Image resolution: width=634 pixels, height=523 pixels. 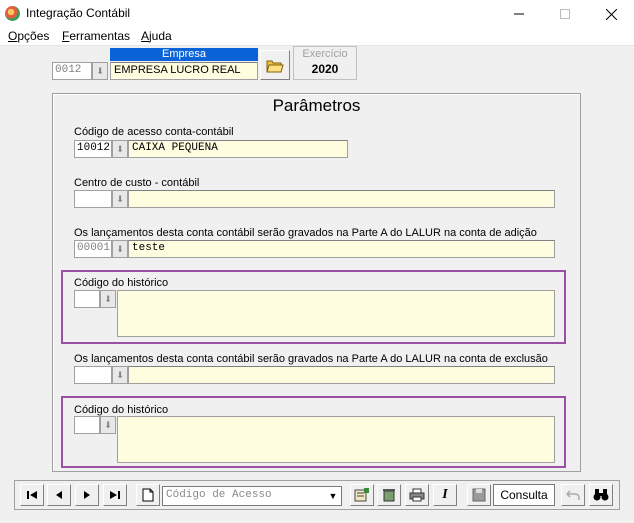 I want to click on close-button, so click(x=611, y=14).